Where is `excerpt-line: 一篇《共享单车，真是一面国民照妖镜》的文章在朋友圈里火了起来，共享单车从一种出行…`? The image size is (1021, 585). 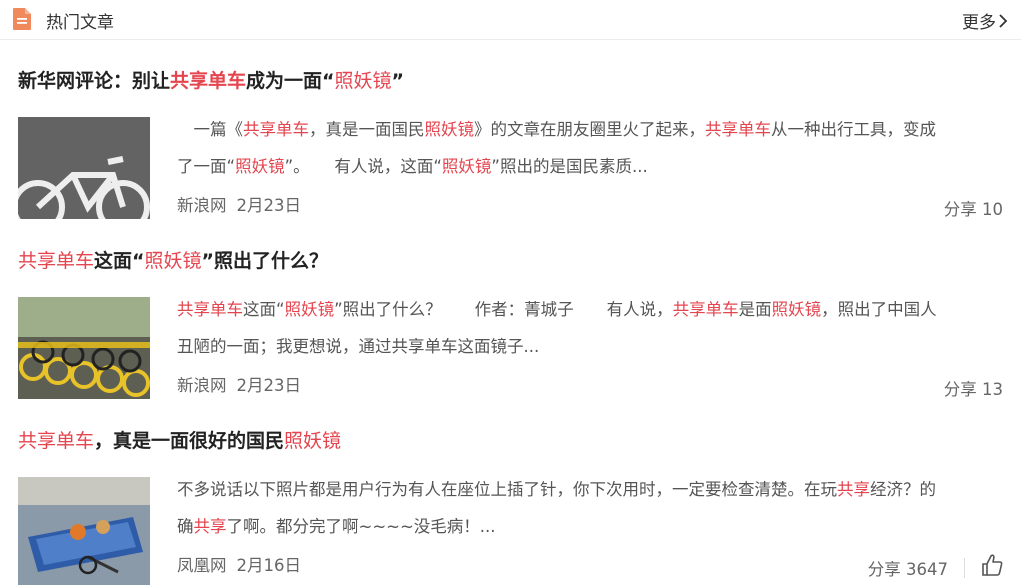
excerpt-line: 一篇《共享单车，真是一面国民照妖镜》的文章在朋友圈里火了起来，共享单车从一种出行… is located at coordinates (592, 129).